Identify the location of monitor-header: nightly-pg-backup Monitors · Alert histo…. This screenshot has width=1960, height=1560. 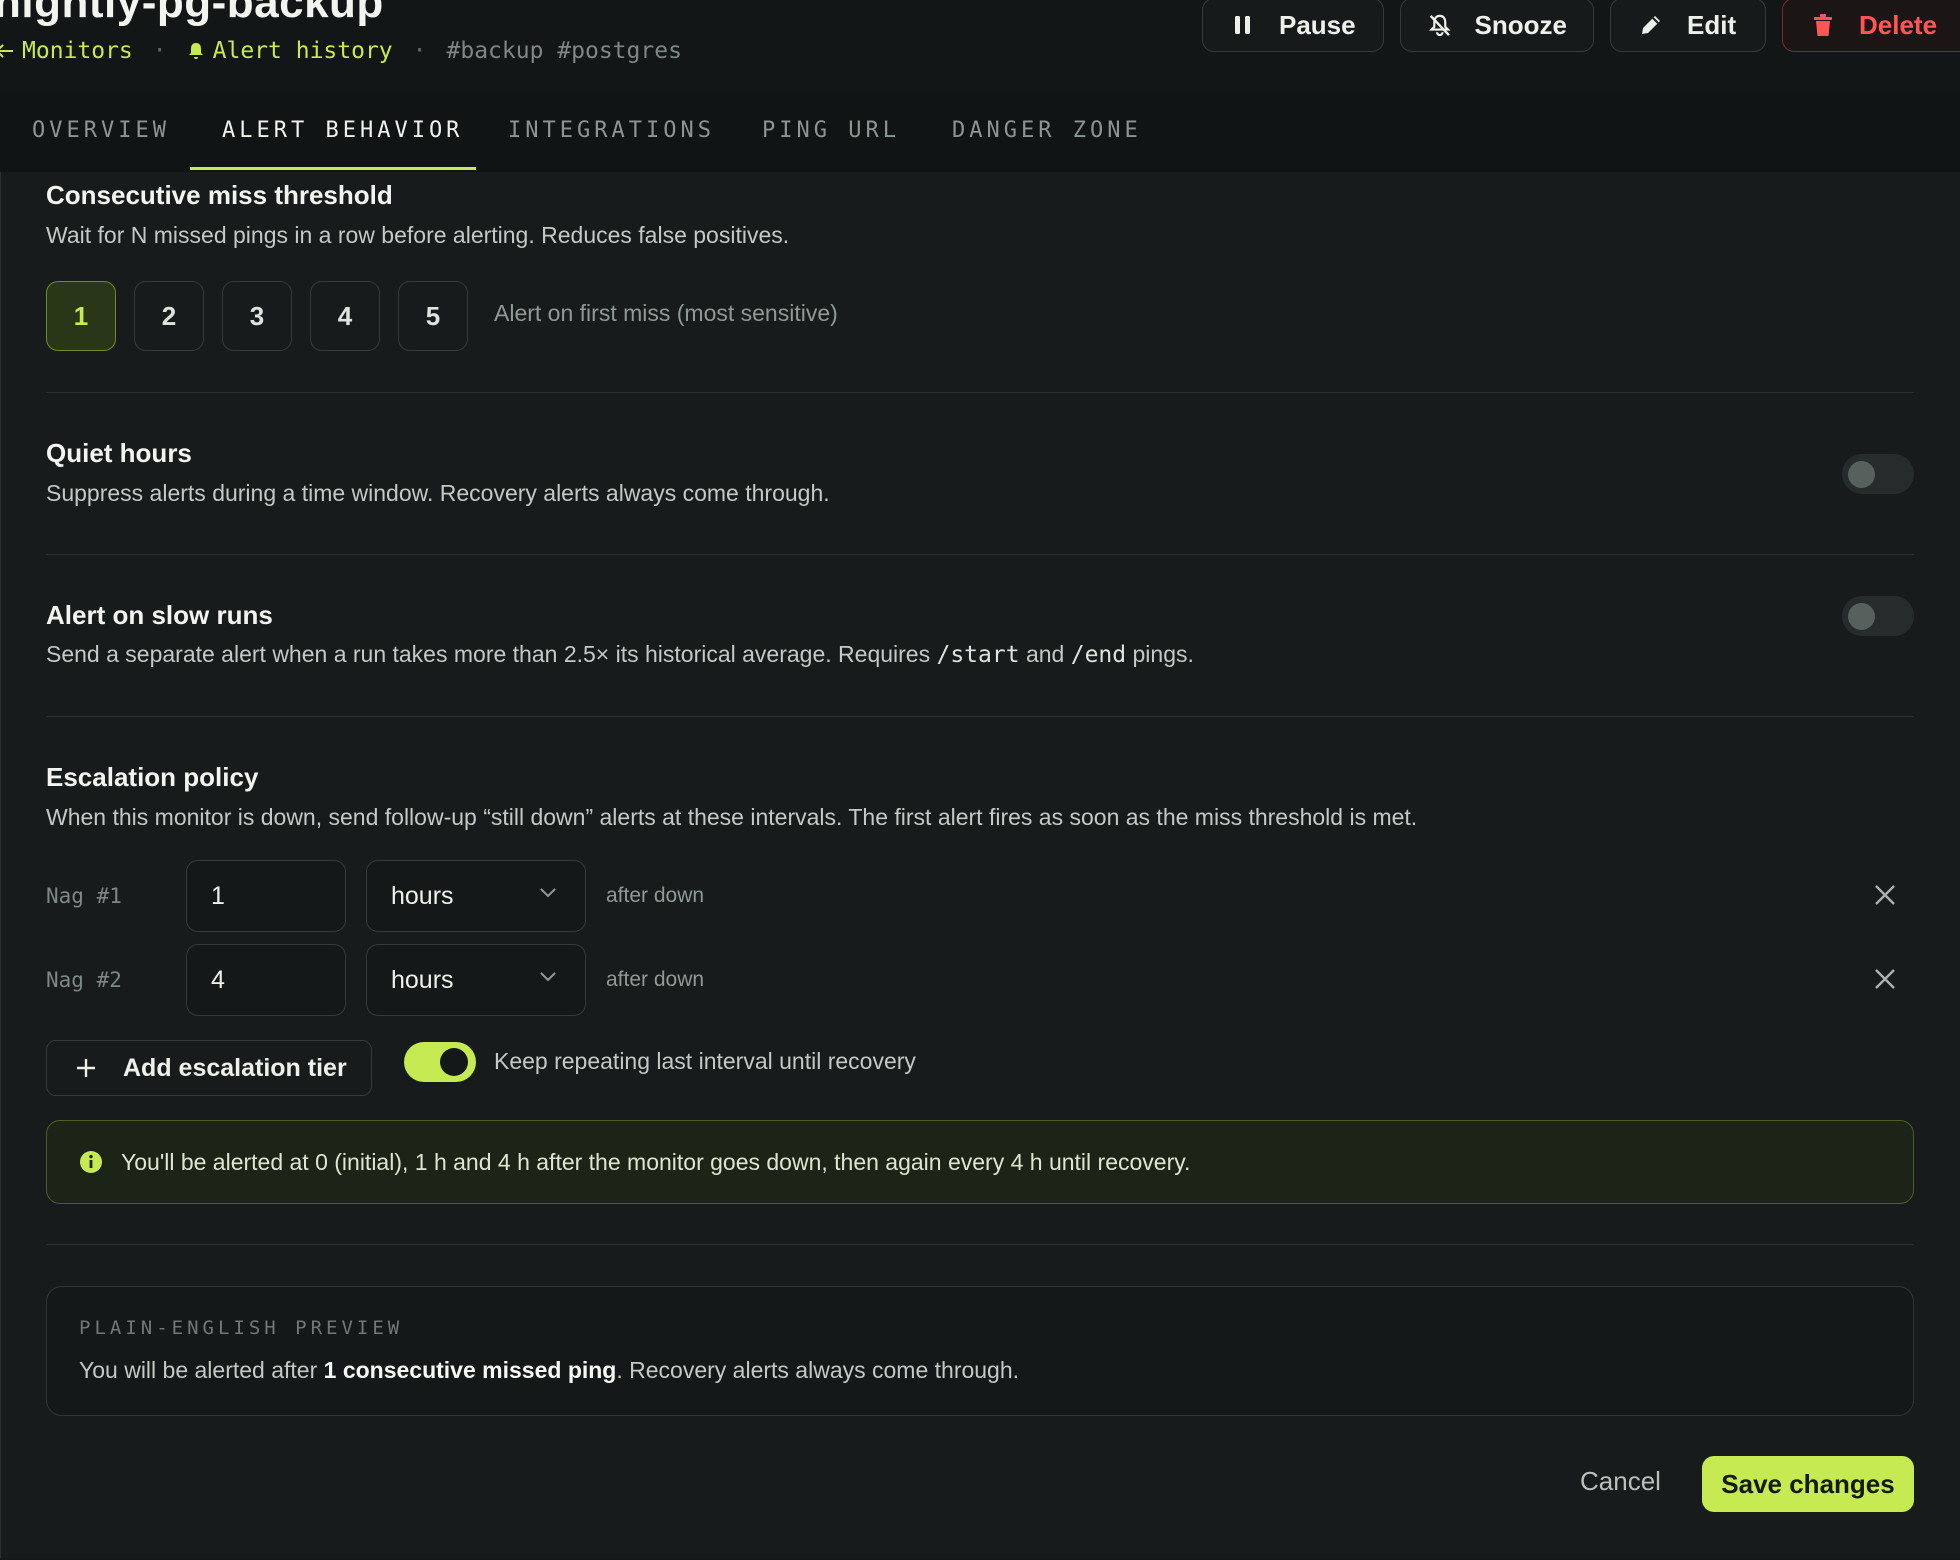
(980, 46).